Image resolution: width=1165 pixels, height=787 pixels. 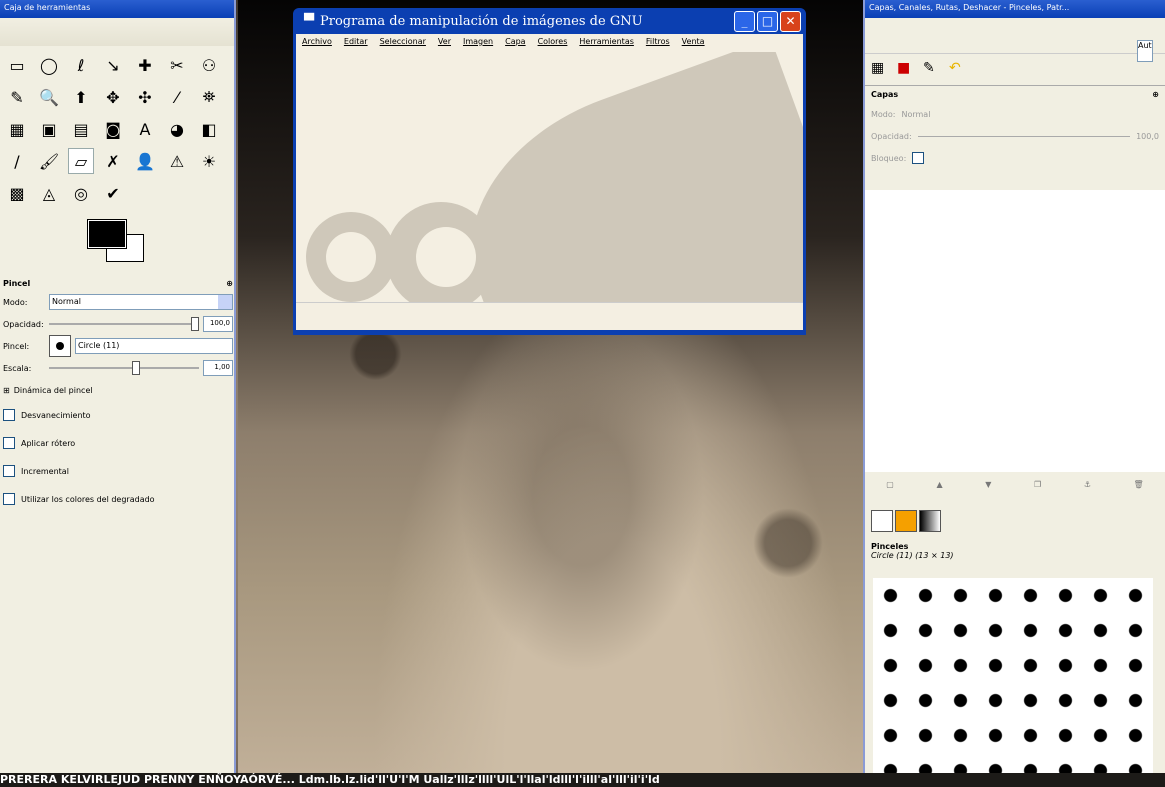 What do you see at coordinates (790, 21) in the screenshot?
I see `close-icon: ✕` at bounding box center [790, 21].